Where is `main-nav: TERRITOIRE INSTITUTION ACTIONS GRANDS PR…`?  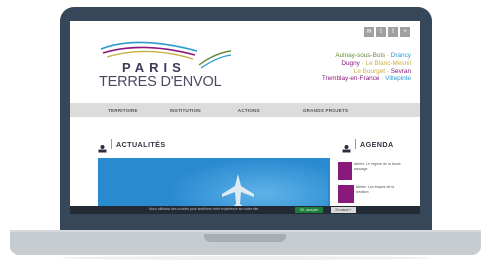 main-nav: TERRITOIRE INSTITUTION ACTIONS GRANDS PR… is located at coordinates (245, 110).